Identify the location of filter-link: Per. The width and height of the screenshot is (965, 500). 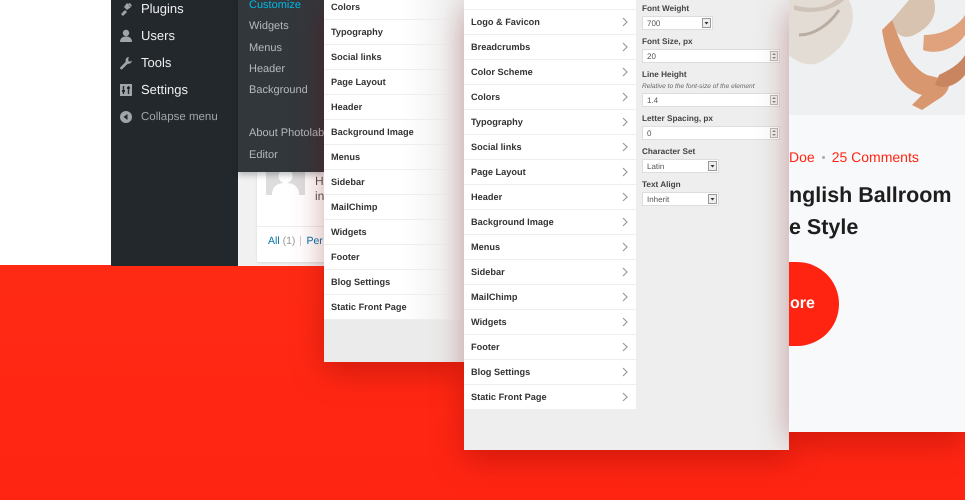
(314, 241).